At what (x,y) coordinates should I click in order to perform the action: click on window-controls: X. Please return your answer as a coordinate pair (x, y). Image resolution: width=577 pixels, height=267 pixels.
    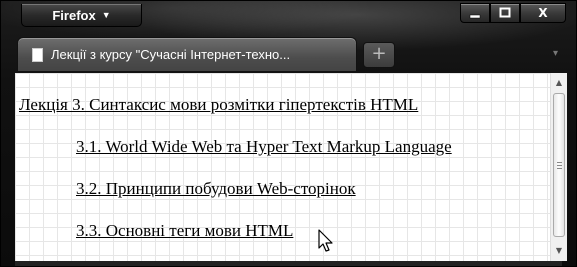
    Looking at the image, I should click on (513, 14).